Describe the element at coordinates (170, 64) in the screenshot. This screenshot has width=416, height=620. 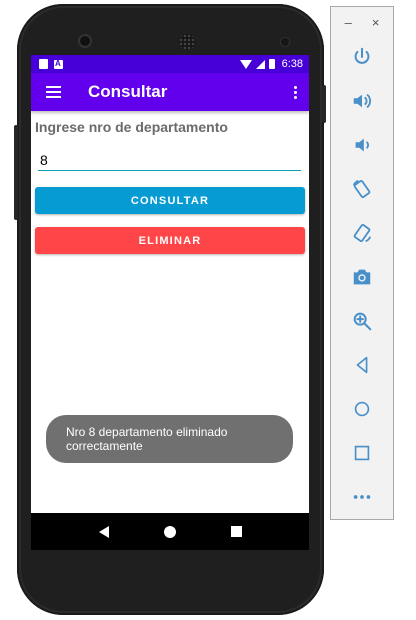
I see `status-bar: 6:38` at that location.